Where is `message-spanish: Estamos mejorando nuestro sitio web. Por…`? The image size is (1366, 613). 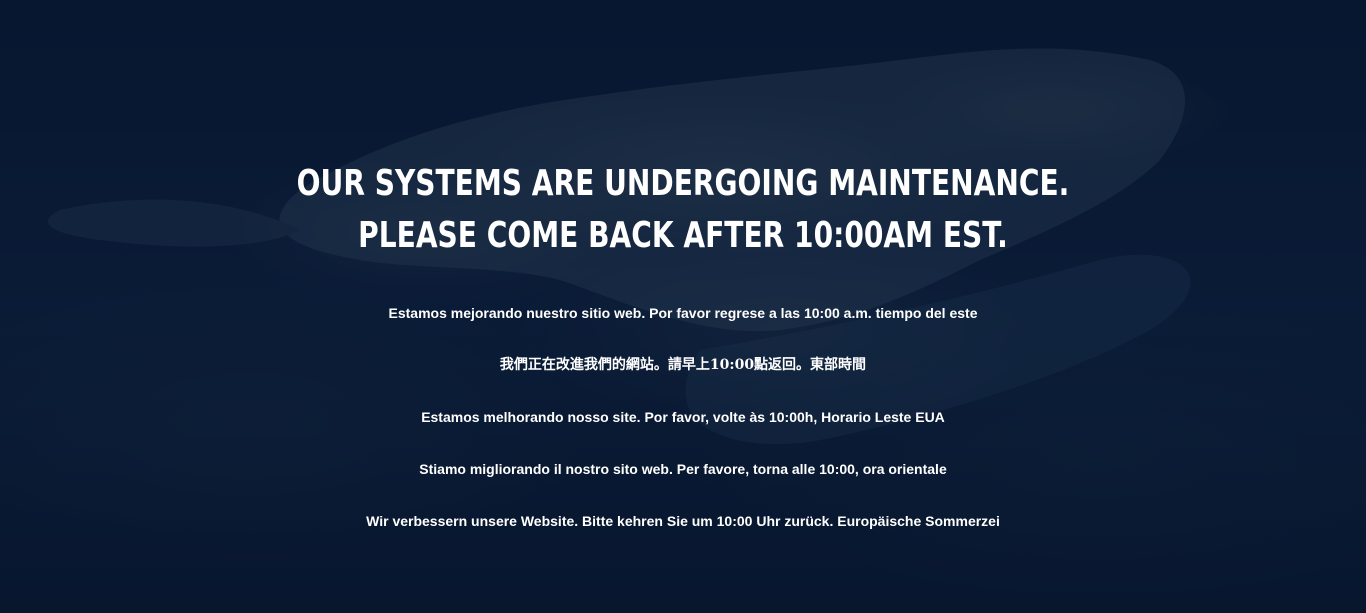 message-spanish: Estamos mejorando nuestro sitio web. Por… is located at coordinates (683, 313).